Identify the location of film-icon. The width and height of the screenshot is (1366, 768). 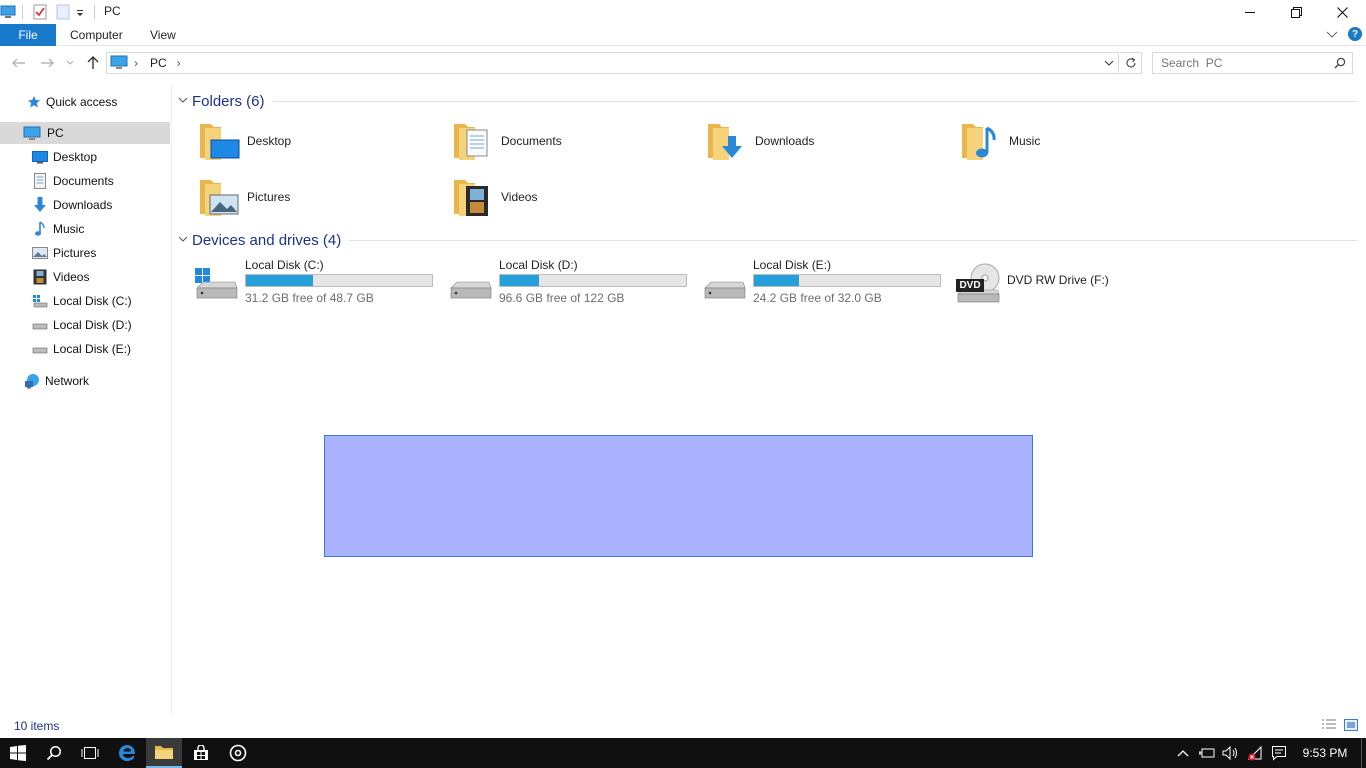
(40, 277).